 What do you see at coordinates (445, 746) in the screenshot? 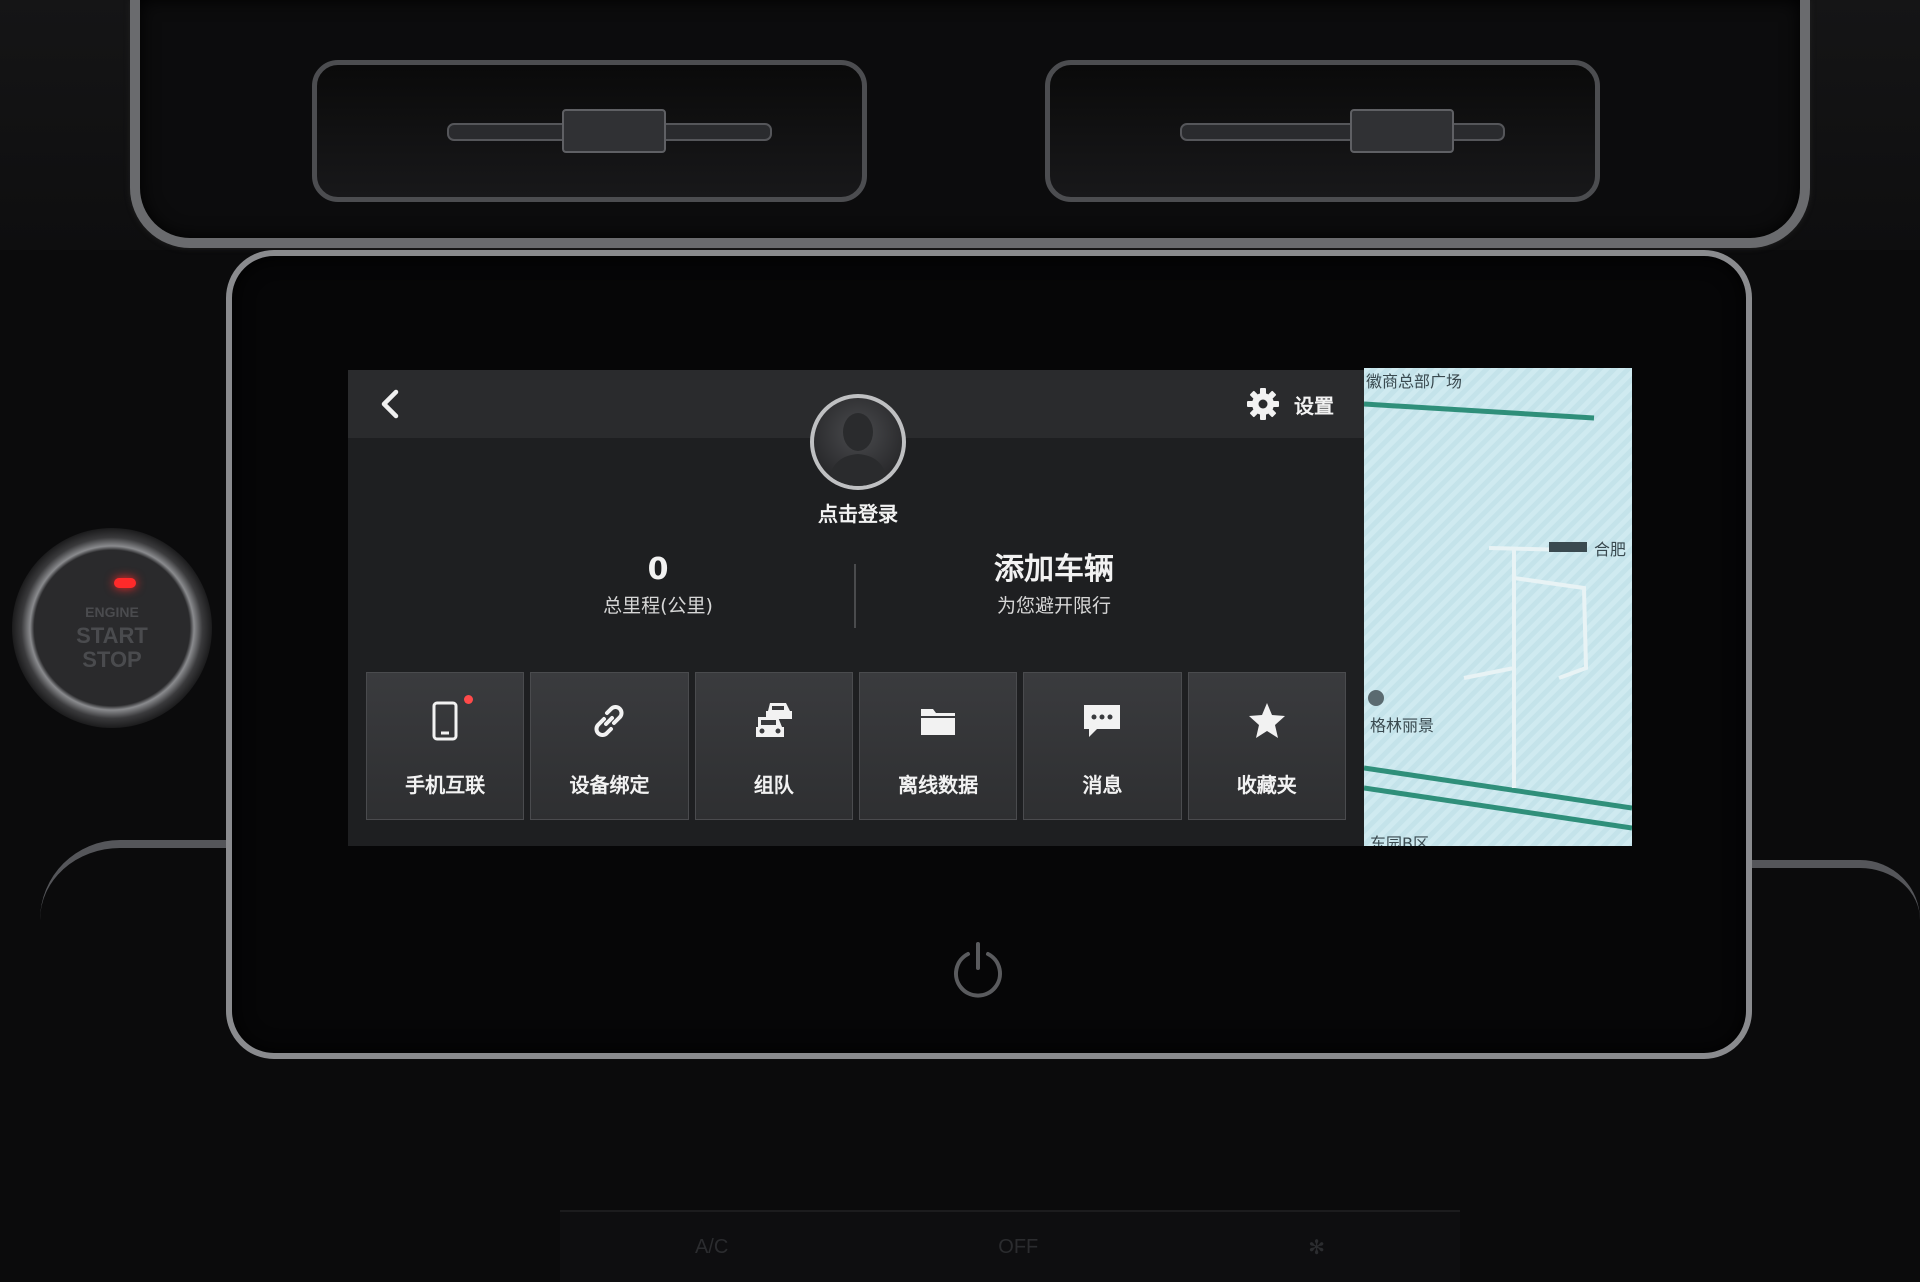
I see `tile-phone-link: 手机互联` at bounding box center [445, 746].